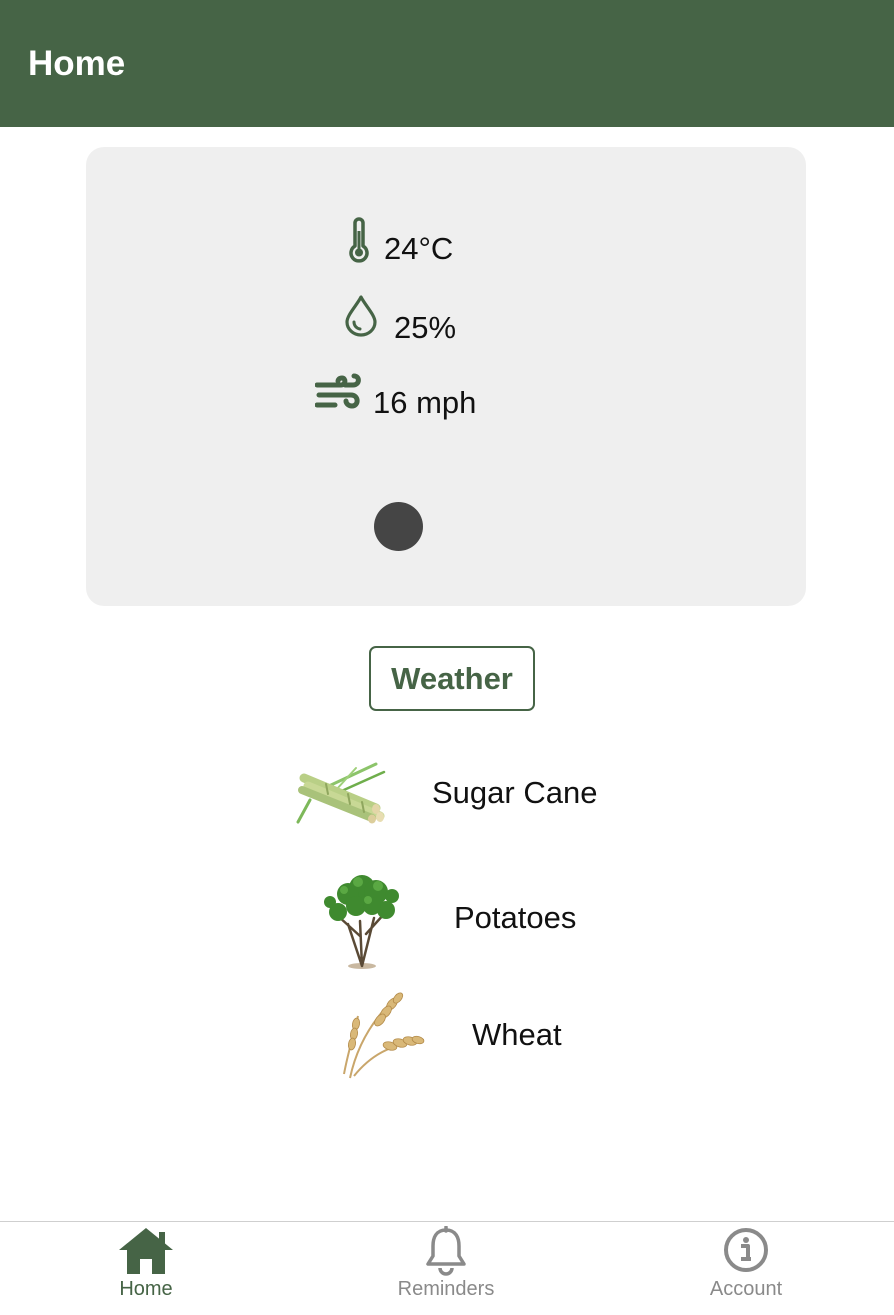 The width and height of the screenshot is (894, 1315). What do you see at coordinates (746, 1268) in the screenshot?
I see `tab-account: Account` at bounding box center [746, 1268].